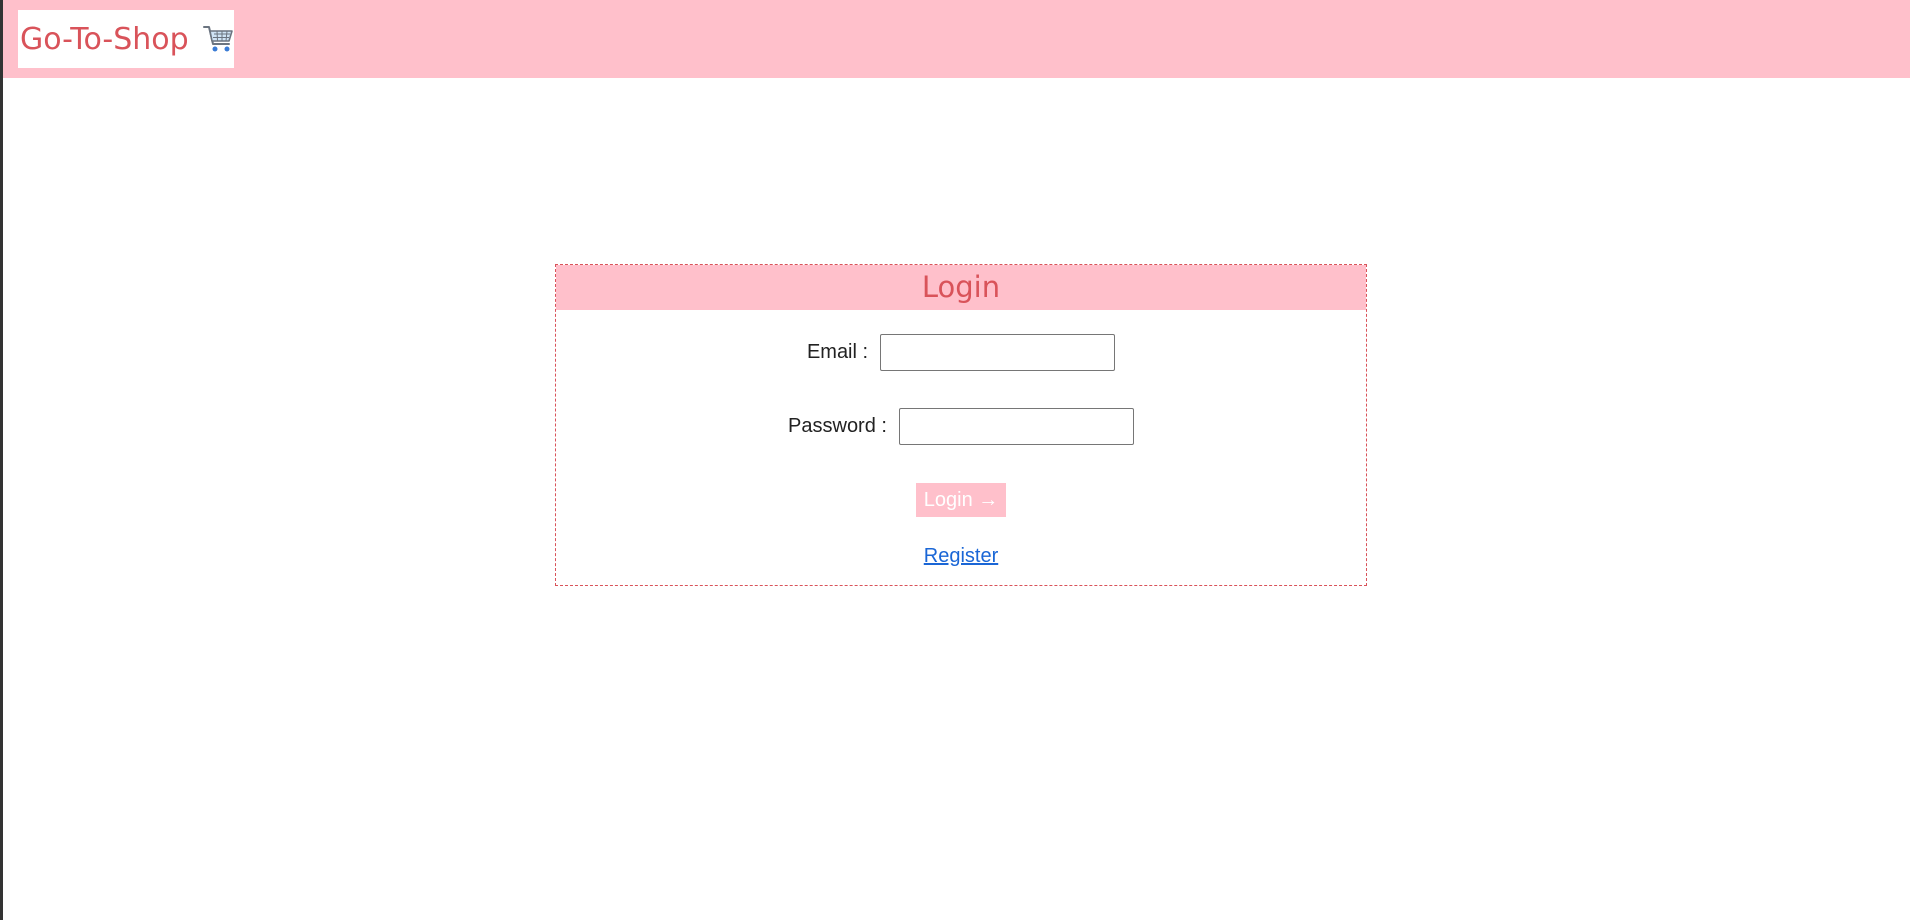 The image size is (1910, 920). I want to click on email-label: Email :, so click(837, 352).